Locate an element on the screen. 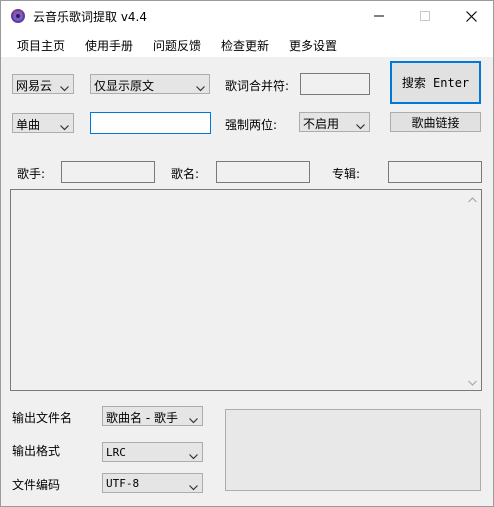  lyrics-scrollbar is located at coordinates (472, 290).